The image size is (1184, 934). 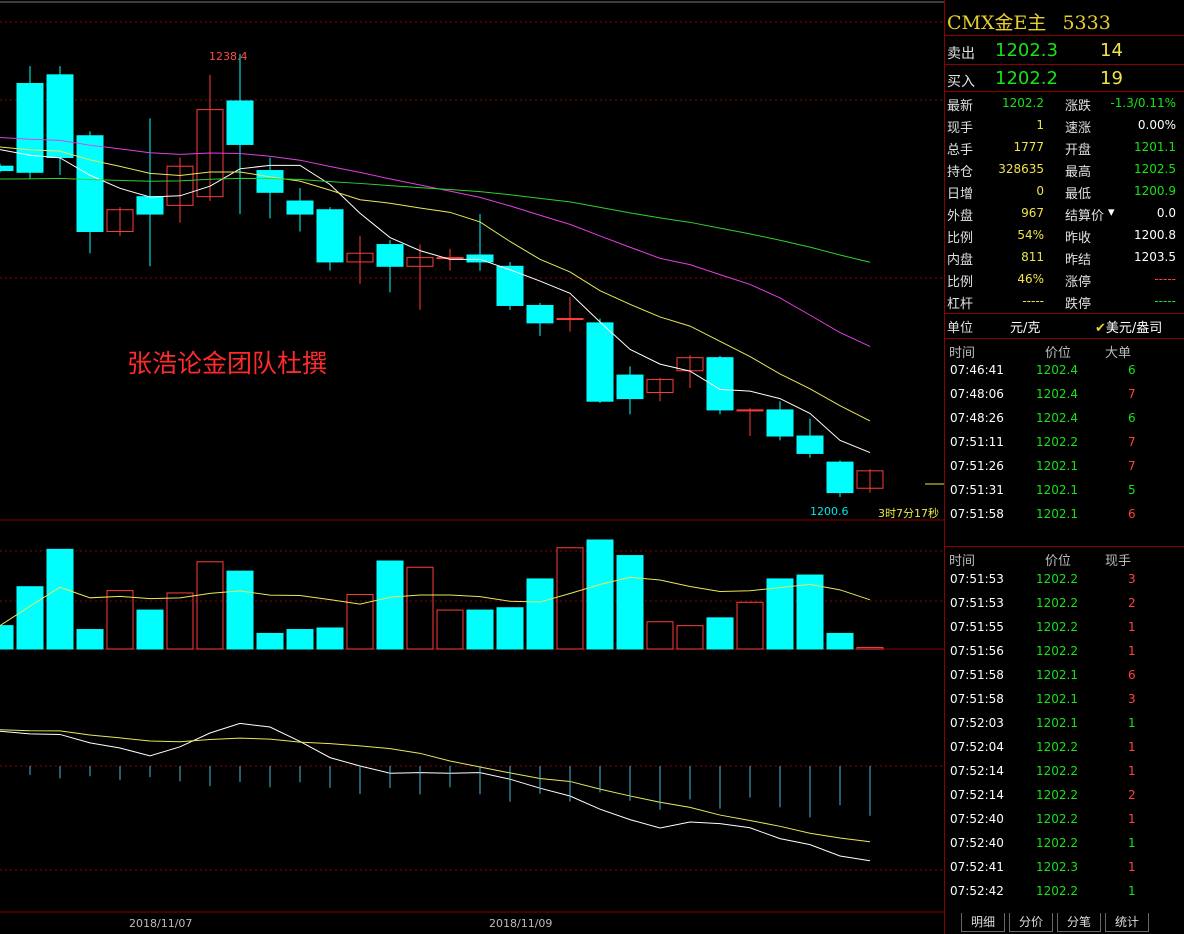 What do you see at coordinates (1078, 106) in the screenshot?
I see `stat-label: 涨跌` at bounding box center [1078, 106].